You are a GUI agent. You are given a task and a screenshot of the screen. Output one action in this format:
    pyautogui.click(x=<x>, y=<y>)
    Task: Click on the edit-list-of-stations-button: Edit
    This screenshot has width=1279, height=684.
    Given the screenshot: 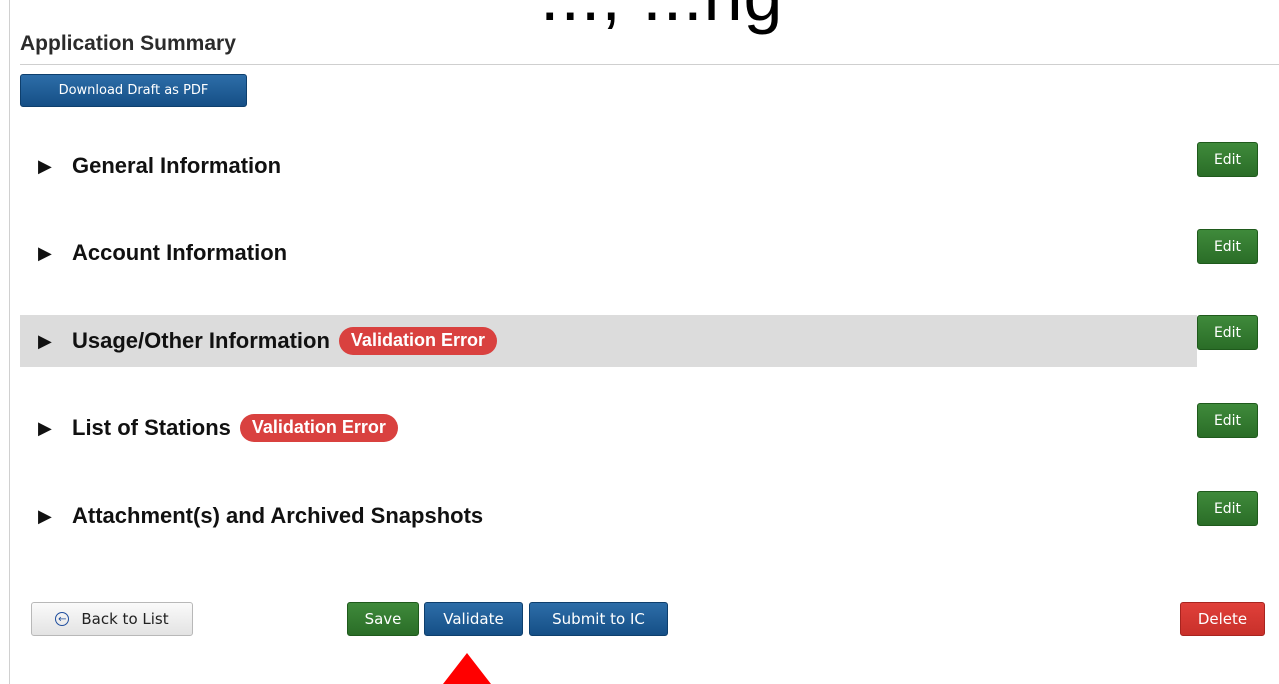 What is the action you would take?
    pyautogui.click(x=1227, y=420)
    